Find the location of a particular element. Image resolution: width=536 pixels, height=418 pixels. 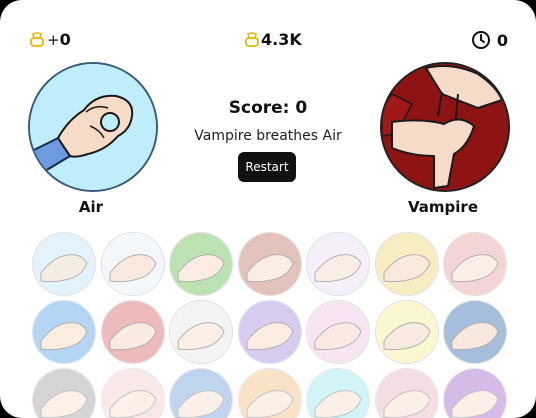

opponent-choice-image is located at coordinates (445, 127).